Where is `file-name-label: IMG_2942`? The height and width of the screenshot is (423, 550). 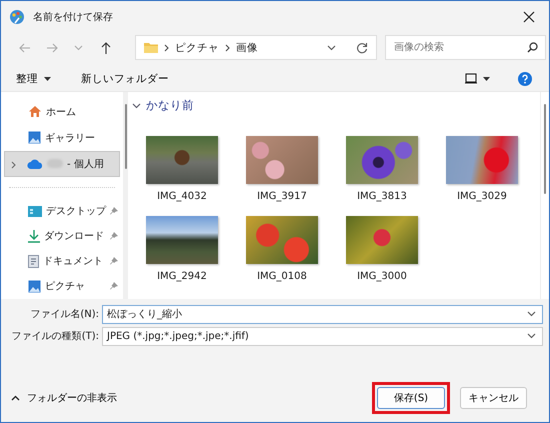
file-name-label: IMG_2942 is located at coordinates (182, 276).